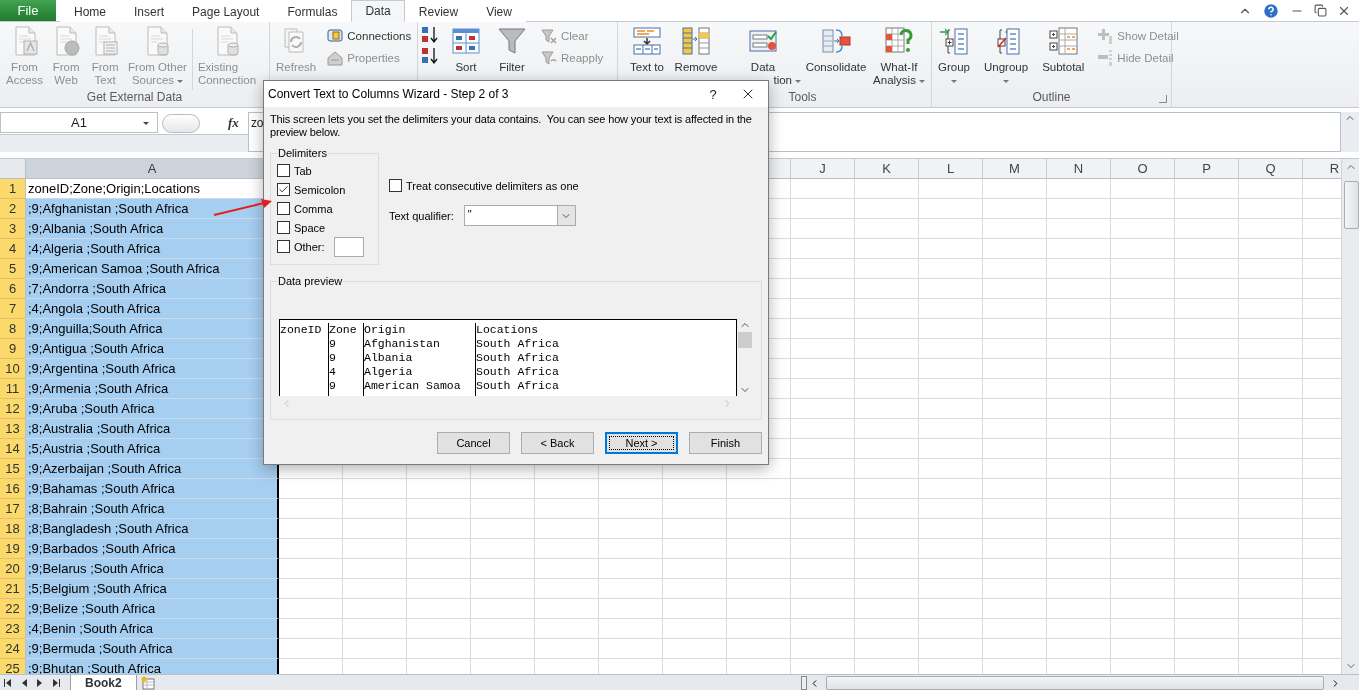  I want to click on ribbon-button: Remove, so click(696, 49).